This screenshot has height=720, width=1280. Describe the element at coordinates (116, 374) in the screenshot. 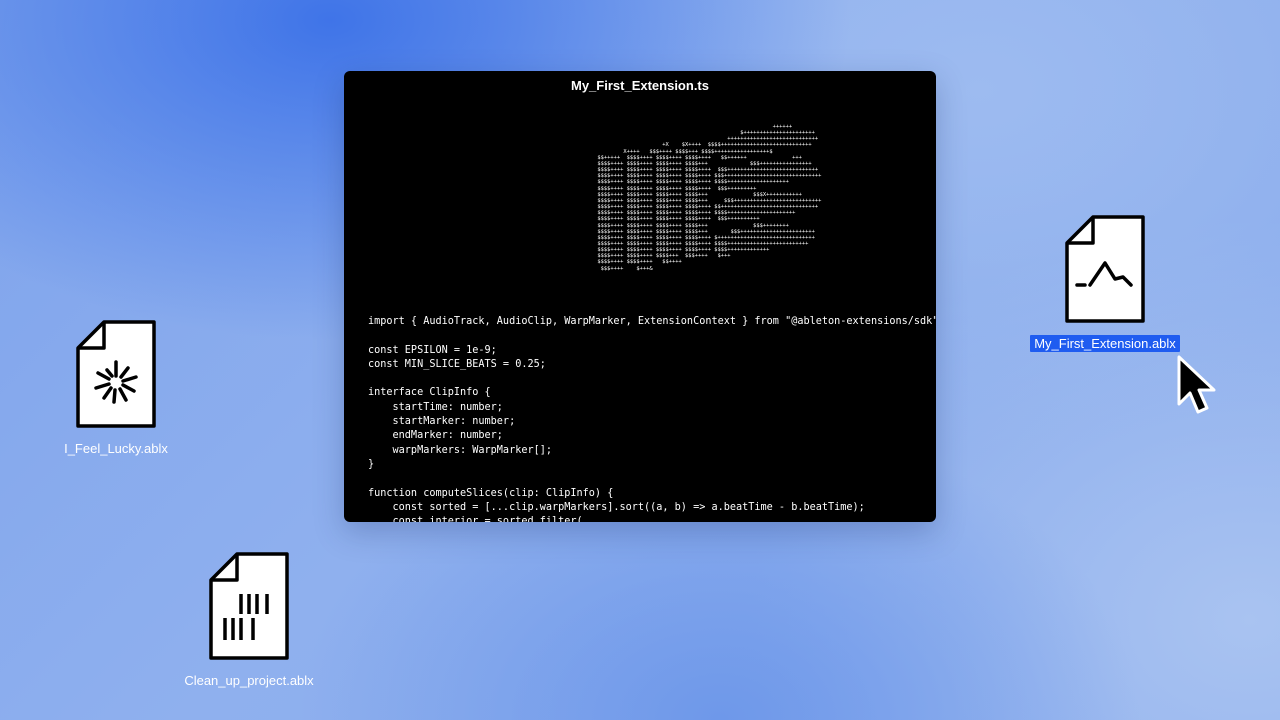

I see `sparkle-file-icon` at that location.